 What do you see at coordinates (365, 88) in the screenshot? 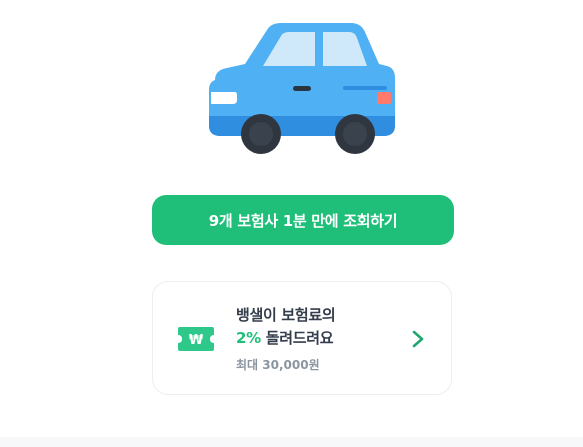
I see `car-trim` at bounding box center [365, 88].